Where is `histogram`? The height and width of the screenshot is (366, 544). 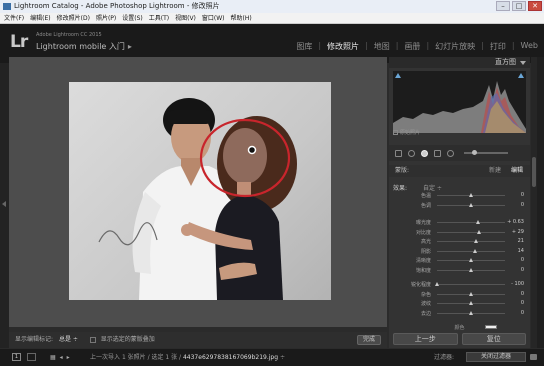 histogram is located at coordinates (459, 102).